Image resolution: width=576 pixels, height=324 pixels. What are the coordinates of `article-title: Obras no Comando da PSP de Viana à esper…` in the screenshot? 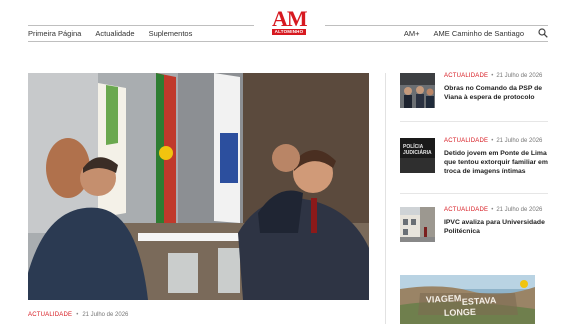 It's located at (497, 93).